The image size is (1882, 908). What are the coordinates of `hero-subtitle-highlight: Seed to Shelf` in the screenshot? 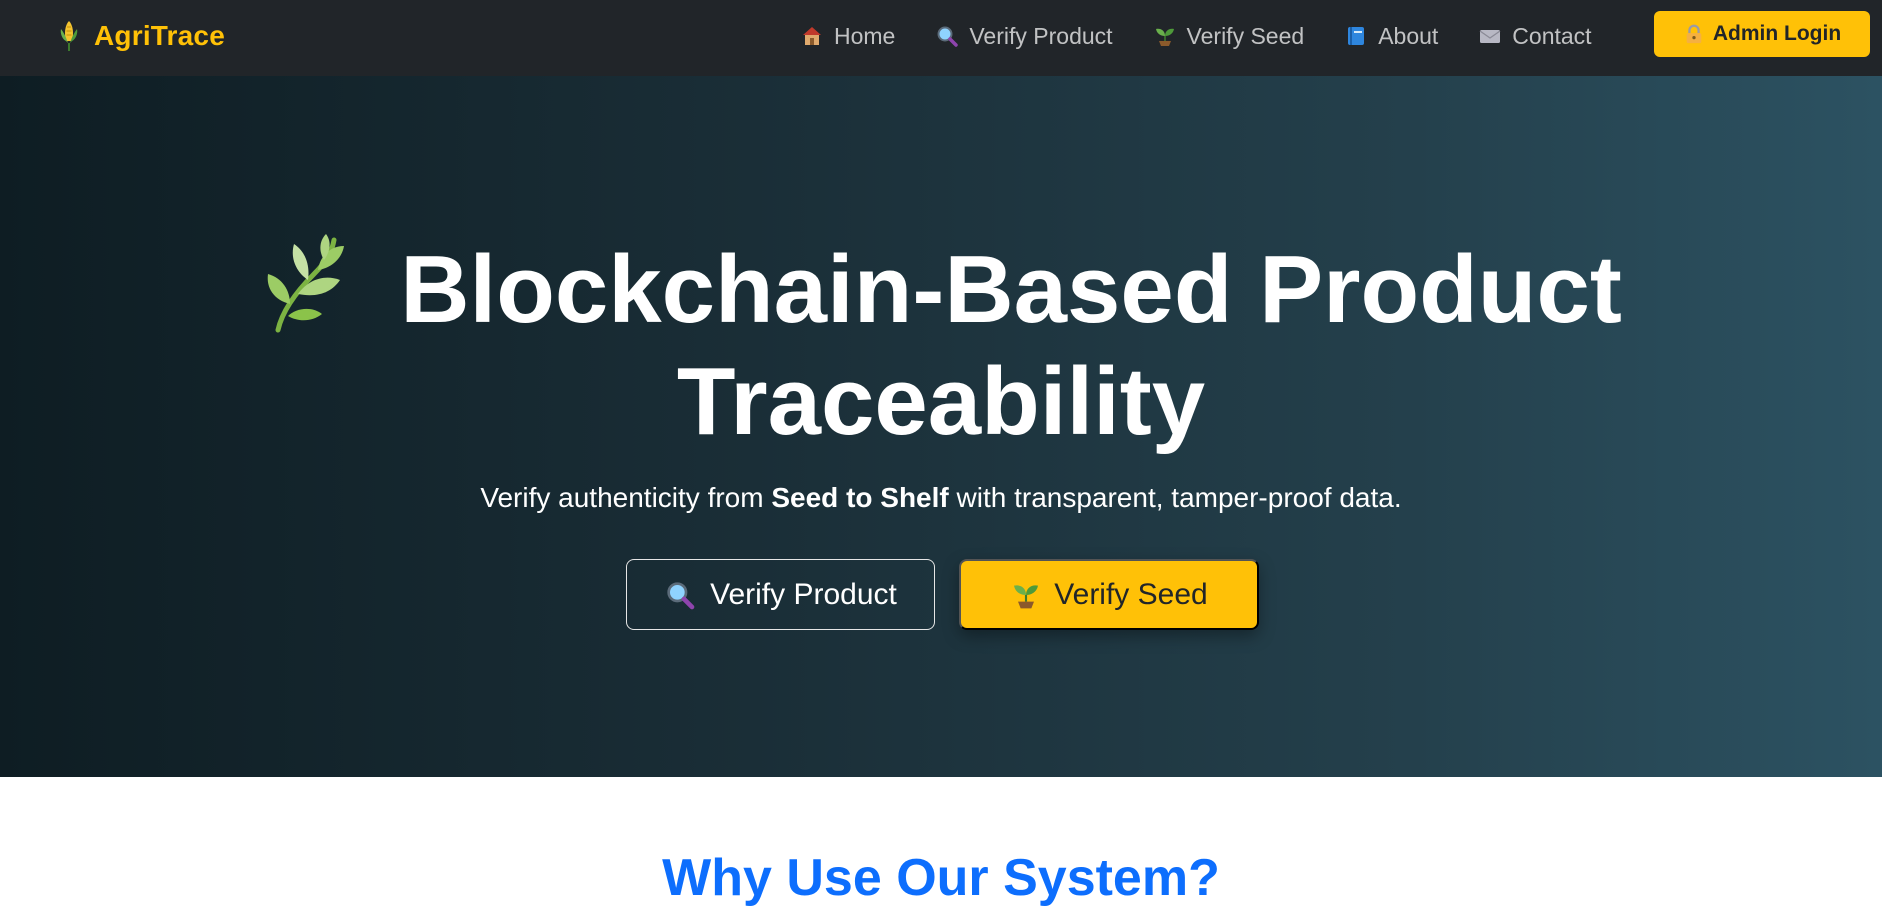 It's located at (860, 497).